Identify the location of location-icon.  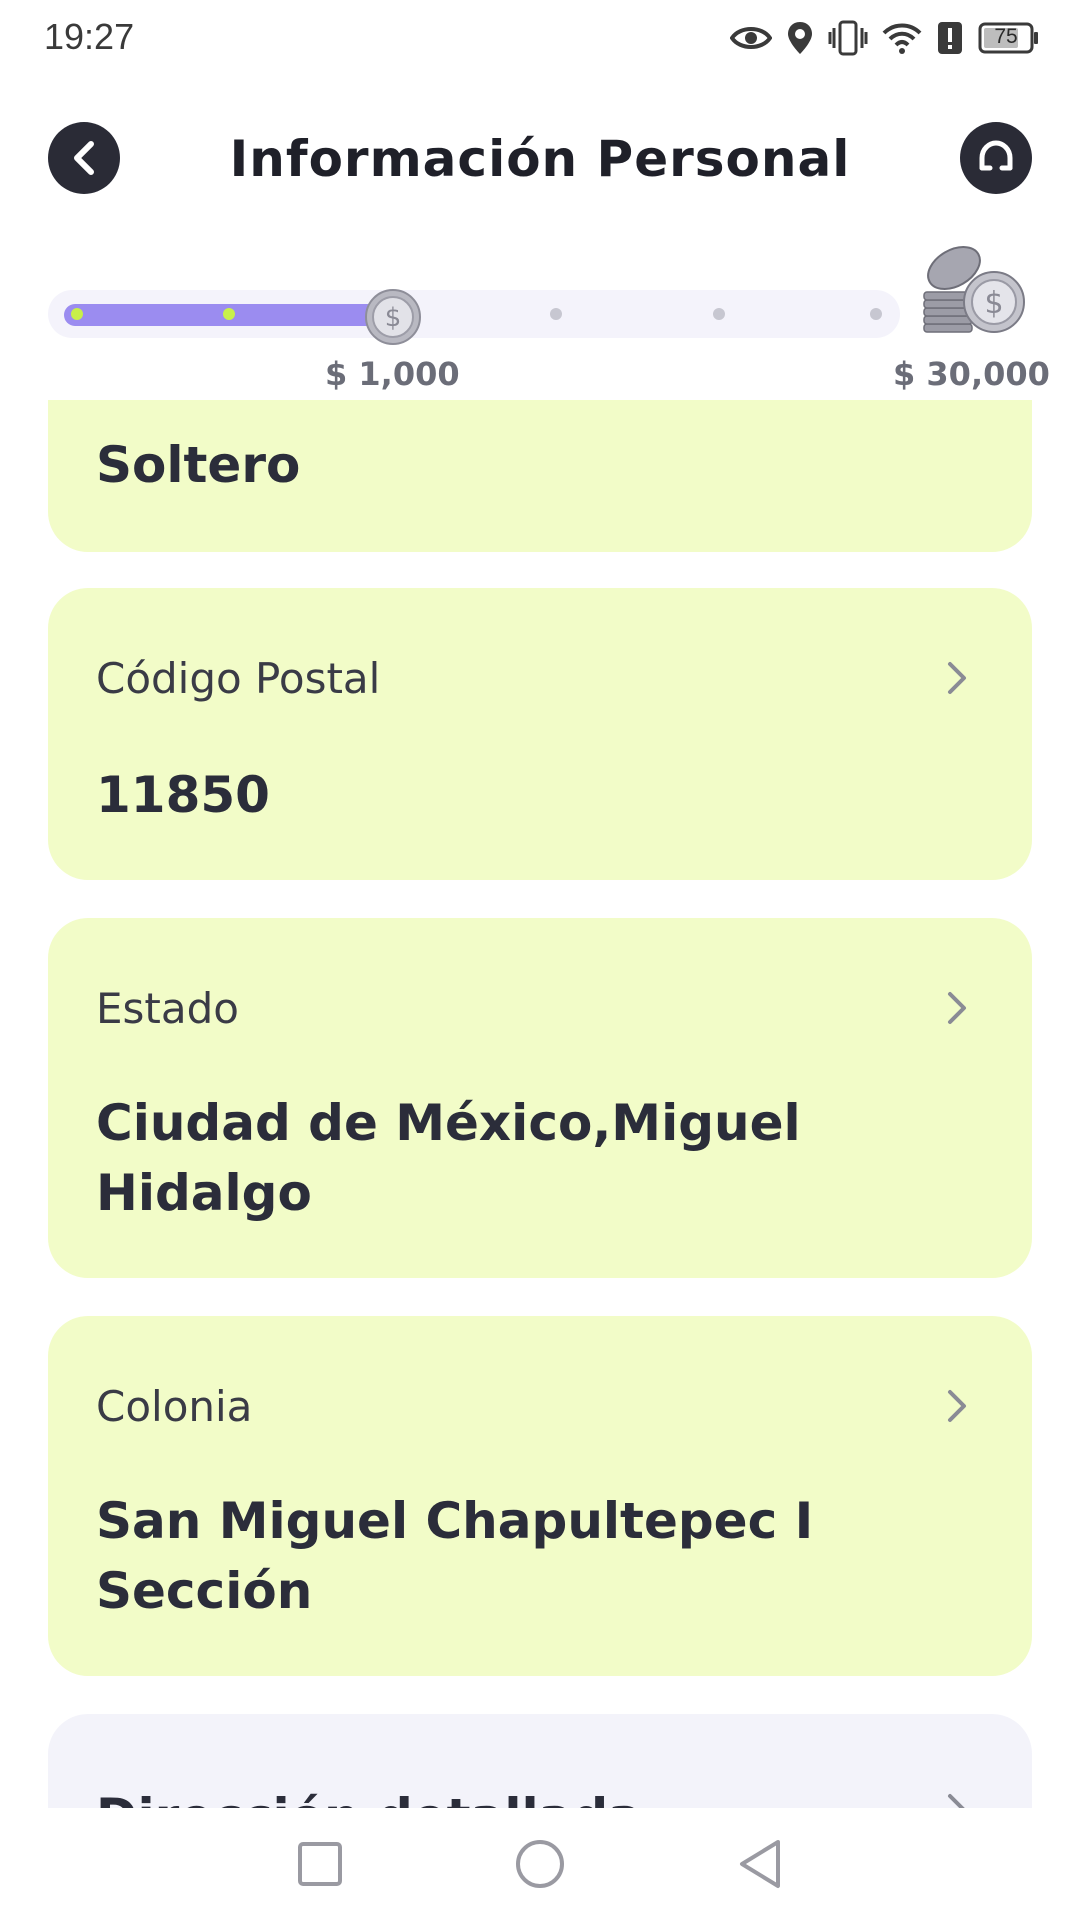
(800, 38).